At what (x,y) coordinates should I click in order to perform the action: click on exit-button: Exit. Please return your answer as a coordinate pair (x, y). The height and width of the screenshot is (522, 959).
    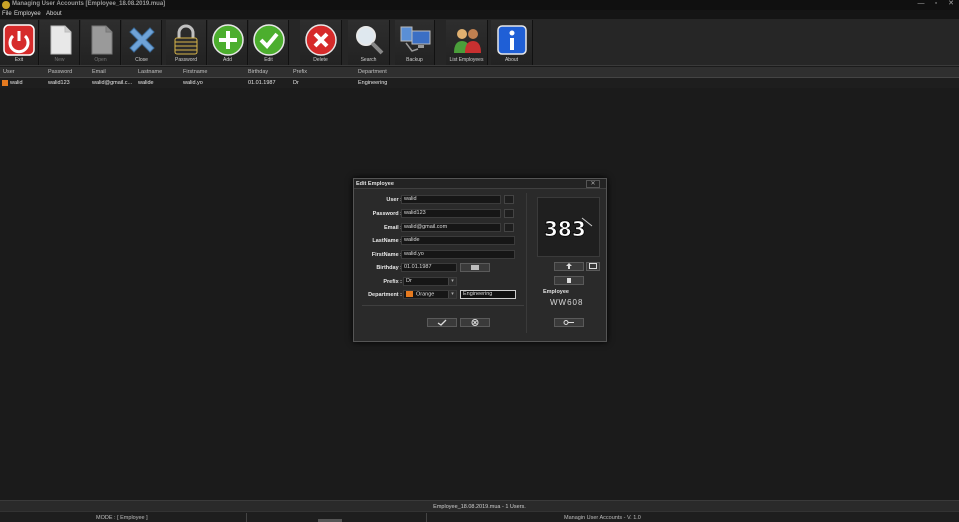
    Looking at the image, I should click on (19, 42).